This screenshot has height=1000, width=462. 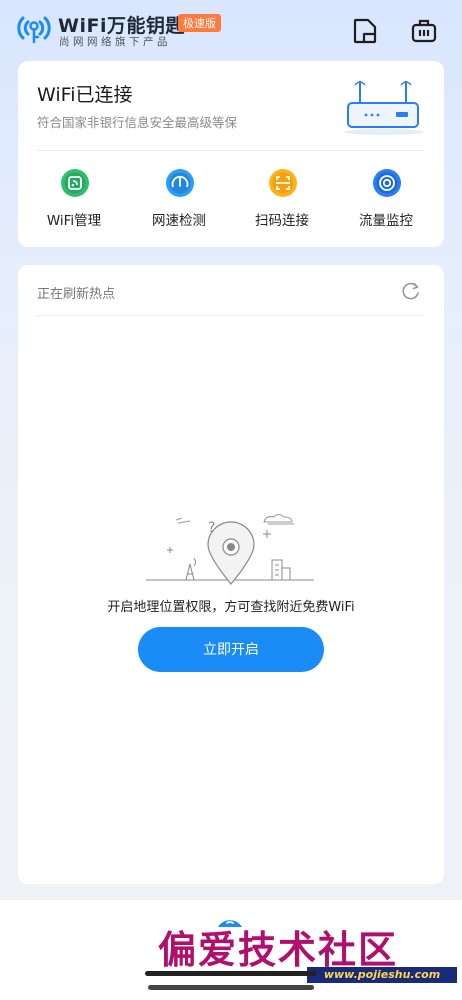 I want to click on tool-wifi-manage: WiFi管理, so click(x=74, y=198).